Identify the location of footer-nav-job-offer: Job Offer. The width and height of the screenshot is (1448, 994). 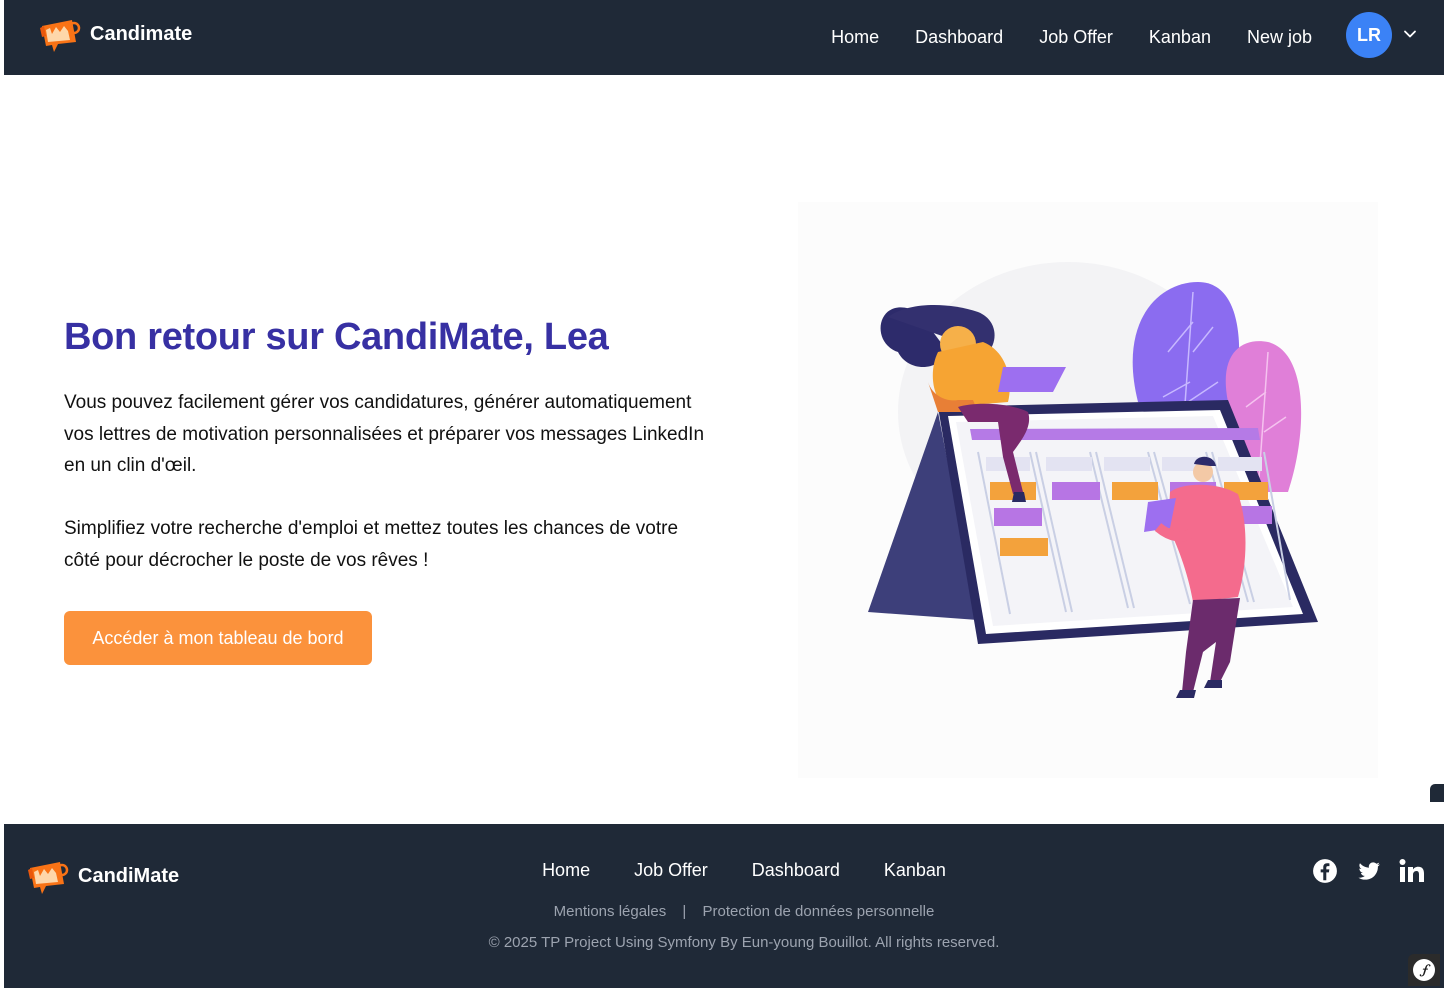
(671, 870).